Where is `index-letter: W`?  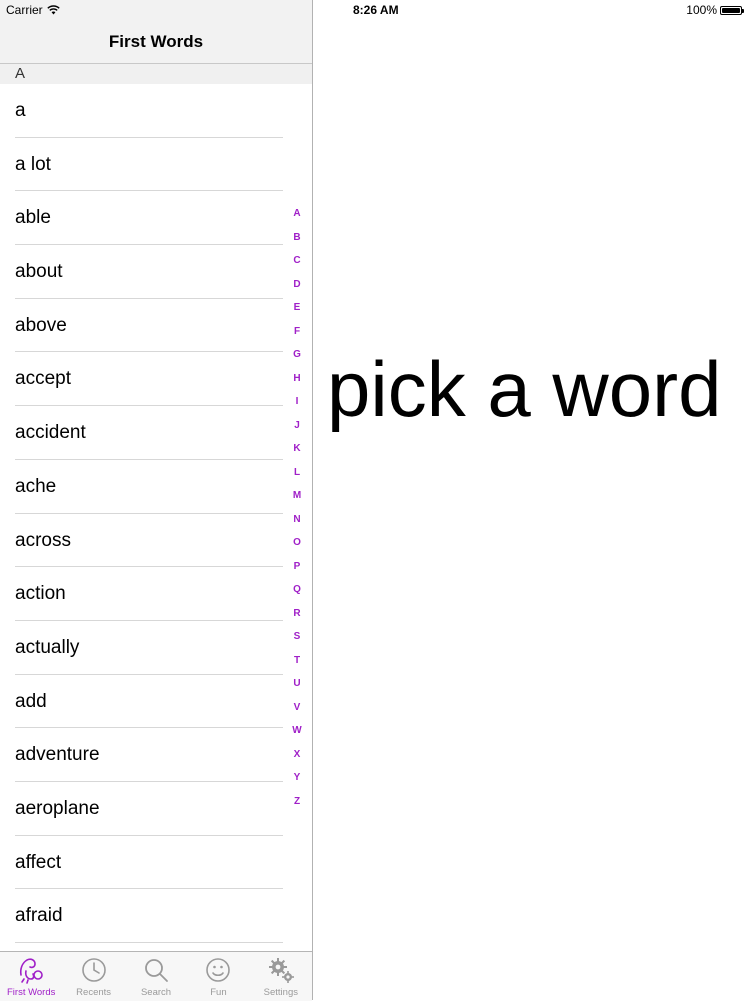
index-letter: W is located at coordinates (297, 737).